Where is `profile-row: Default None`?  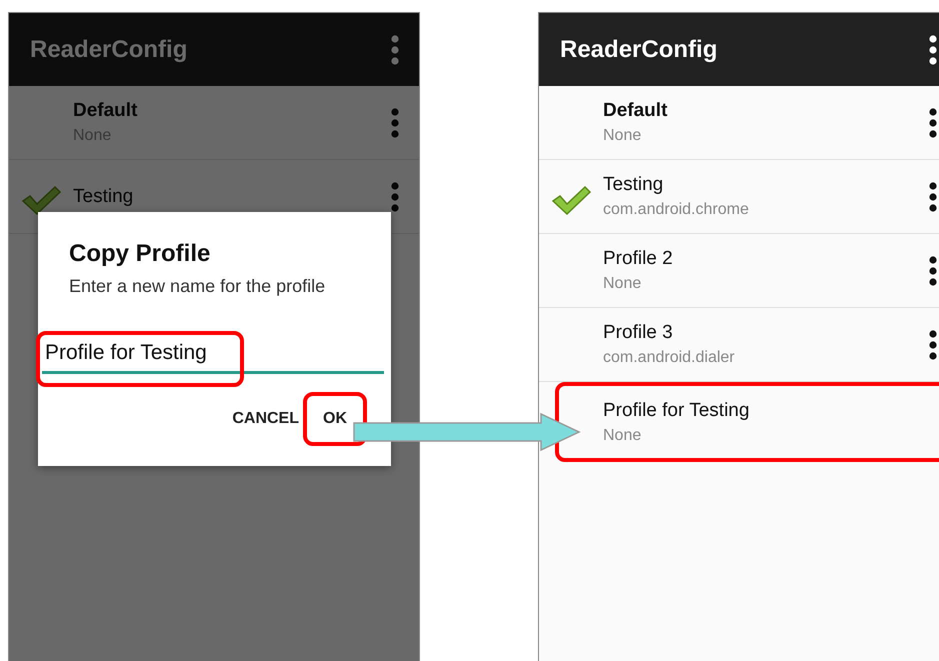
profile-row: Default None is located at coordinates (739, 123).